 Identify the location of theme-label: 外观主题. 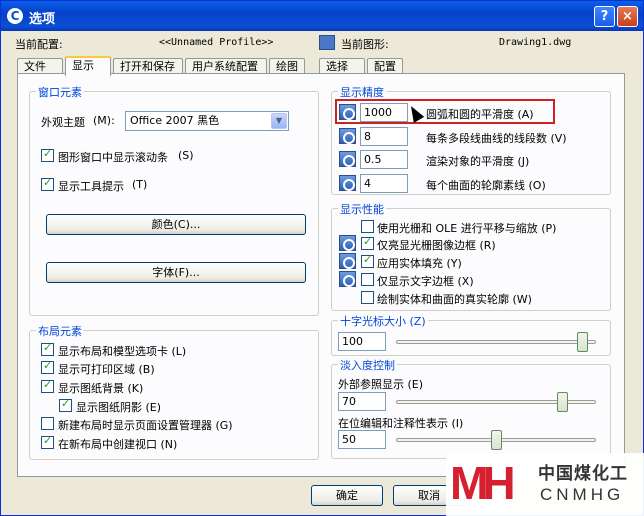
(63, 122).